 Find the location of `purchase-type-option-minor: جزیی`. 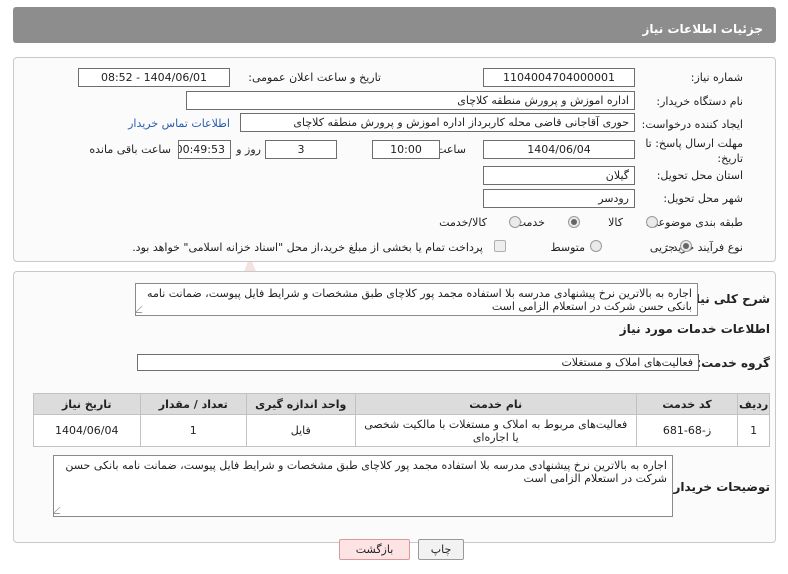

purchase-type-option-minor: جزیی is located at coordinates (662, 247).